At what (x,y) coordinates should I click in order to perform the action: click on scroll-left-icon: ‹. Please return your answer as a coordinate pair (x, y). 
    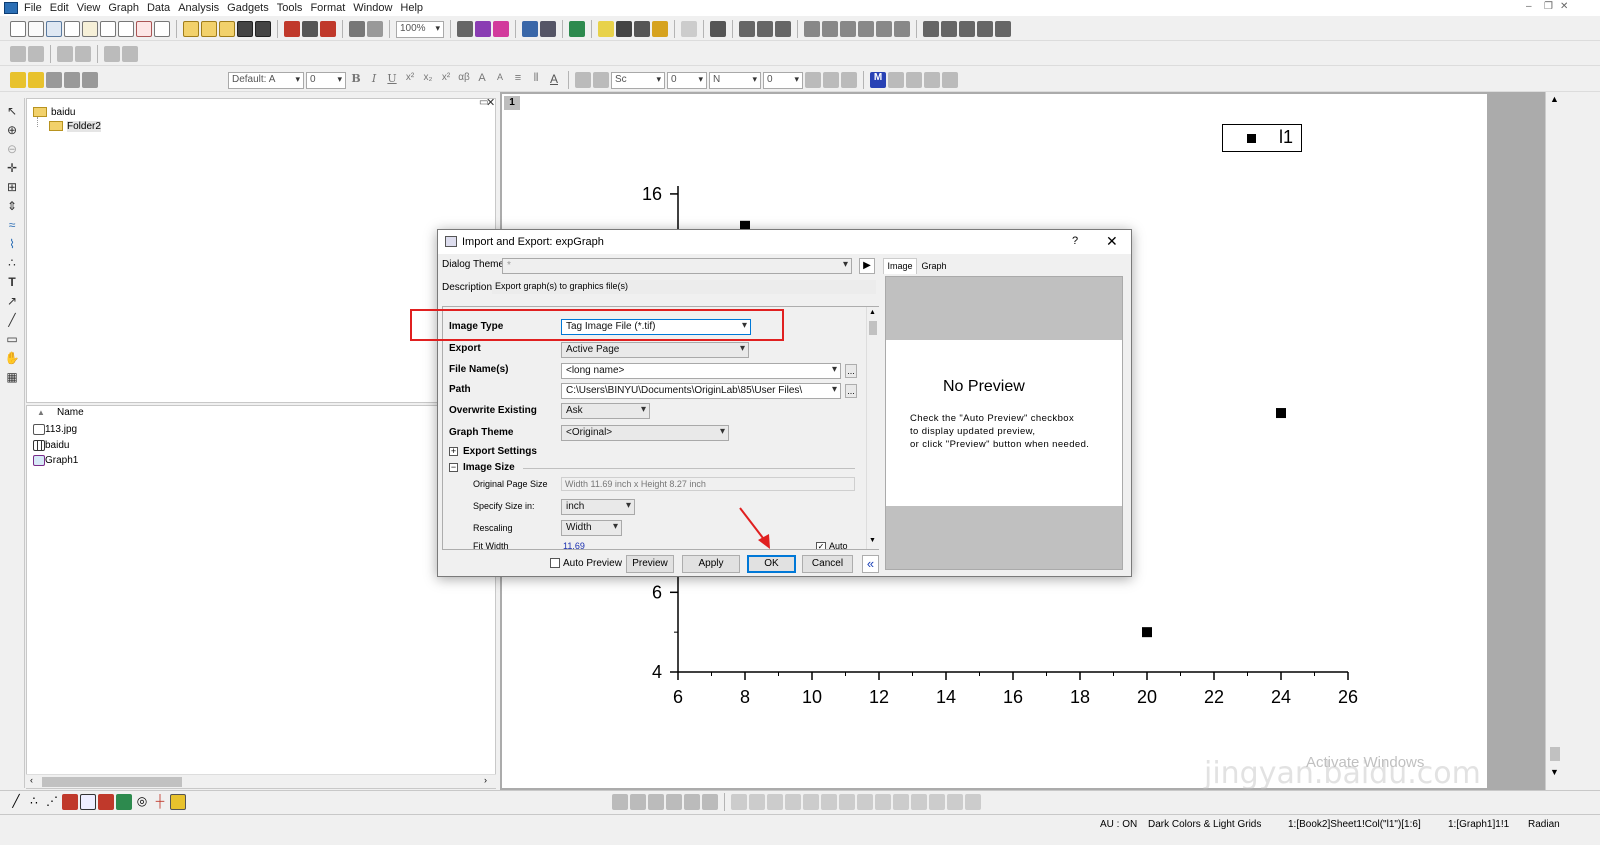
    Looking at the image, I should click on (31, 780).